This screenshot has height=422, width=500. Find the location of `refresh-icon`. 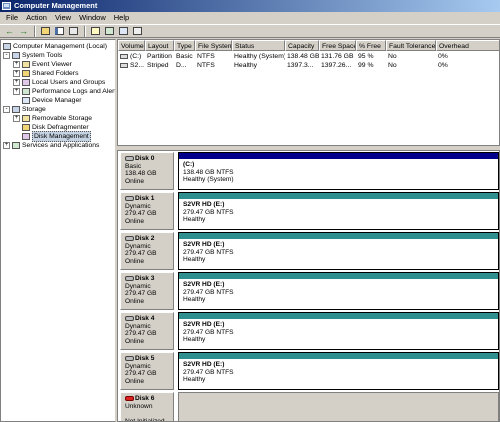

refresh-icon is located at coordinates (109, 31).